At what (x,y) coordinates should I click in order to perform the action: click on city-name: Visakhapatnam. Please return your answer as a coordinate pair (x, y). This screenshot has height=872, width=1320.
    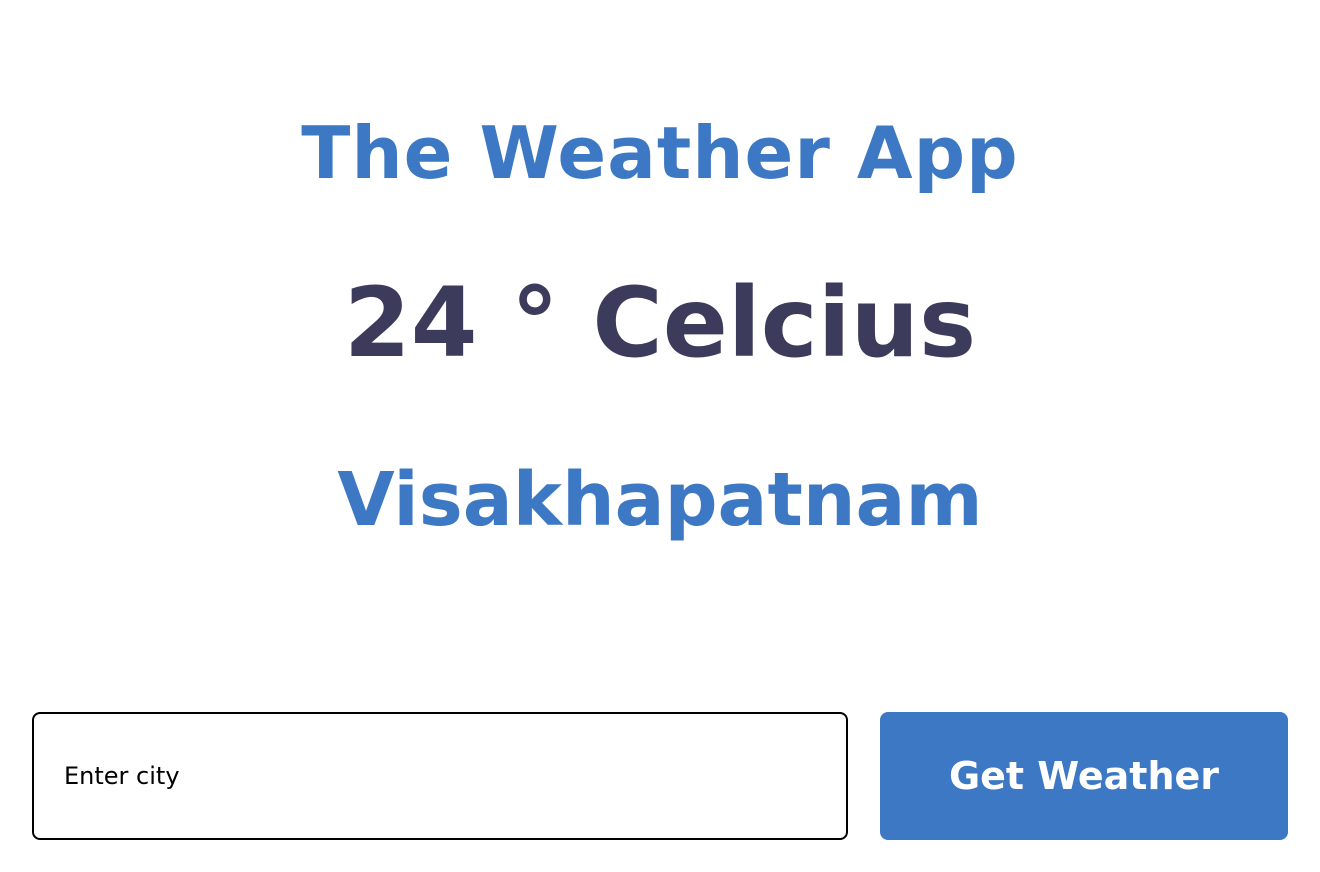
    Looking at the image, I should click on (660, 500).